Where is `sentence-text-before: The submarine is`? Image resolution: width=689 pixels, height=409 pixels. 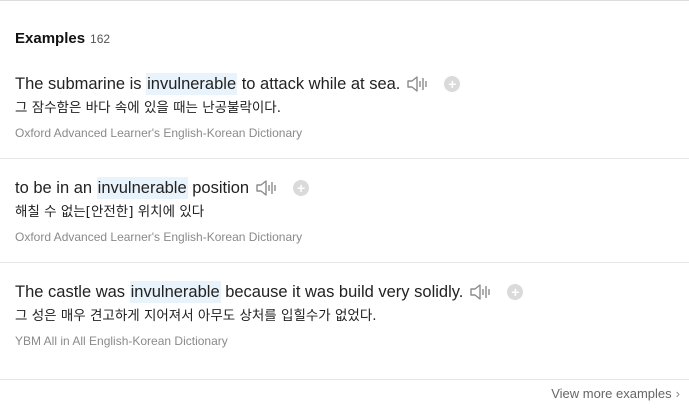
sentence-text-before: The submarine is is located at coordinates (81, 84).